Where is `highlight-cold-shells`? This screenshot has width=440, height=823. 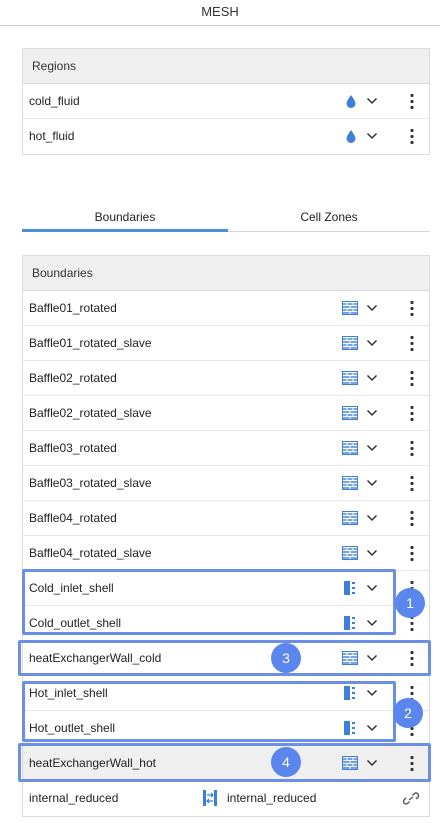
highlight-cold-shells is located at coordinates (209, 602).